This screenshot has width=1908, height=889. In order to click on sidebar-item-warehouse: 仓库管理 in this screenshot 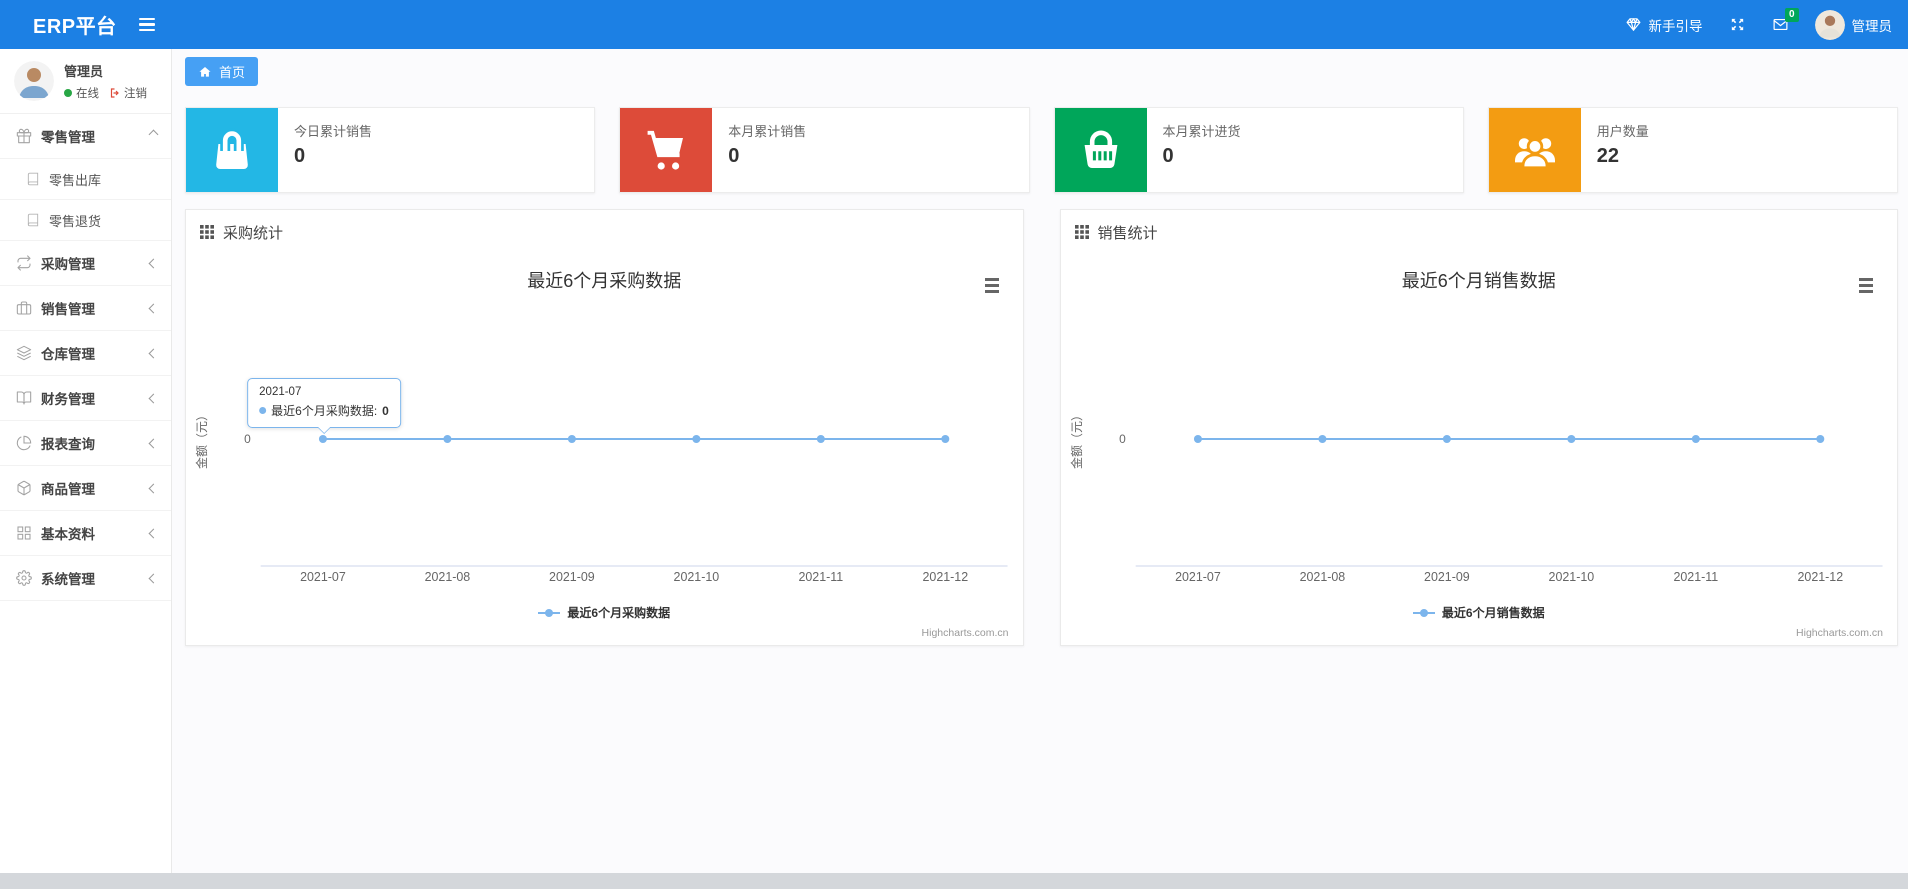, I will do `click(85, 353)`.